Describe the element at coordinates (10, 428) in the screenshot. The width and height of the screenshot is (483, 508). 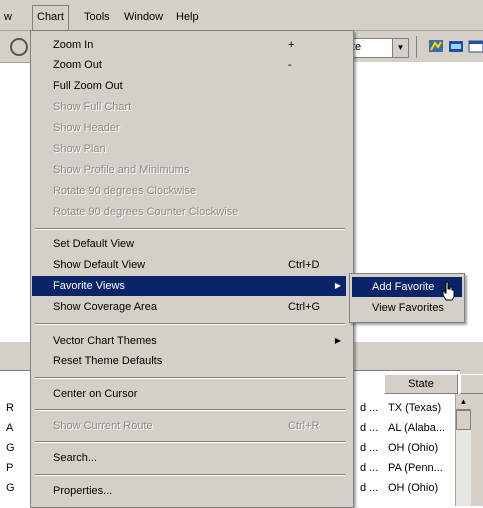
I see `cell: A` at that location.